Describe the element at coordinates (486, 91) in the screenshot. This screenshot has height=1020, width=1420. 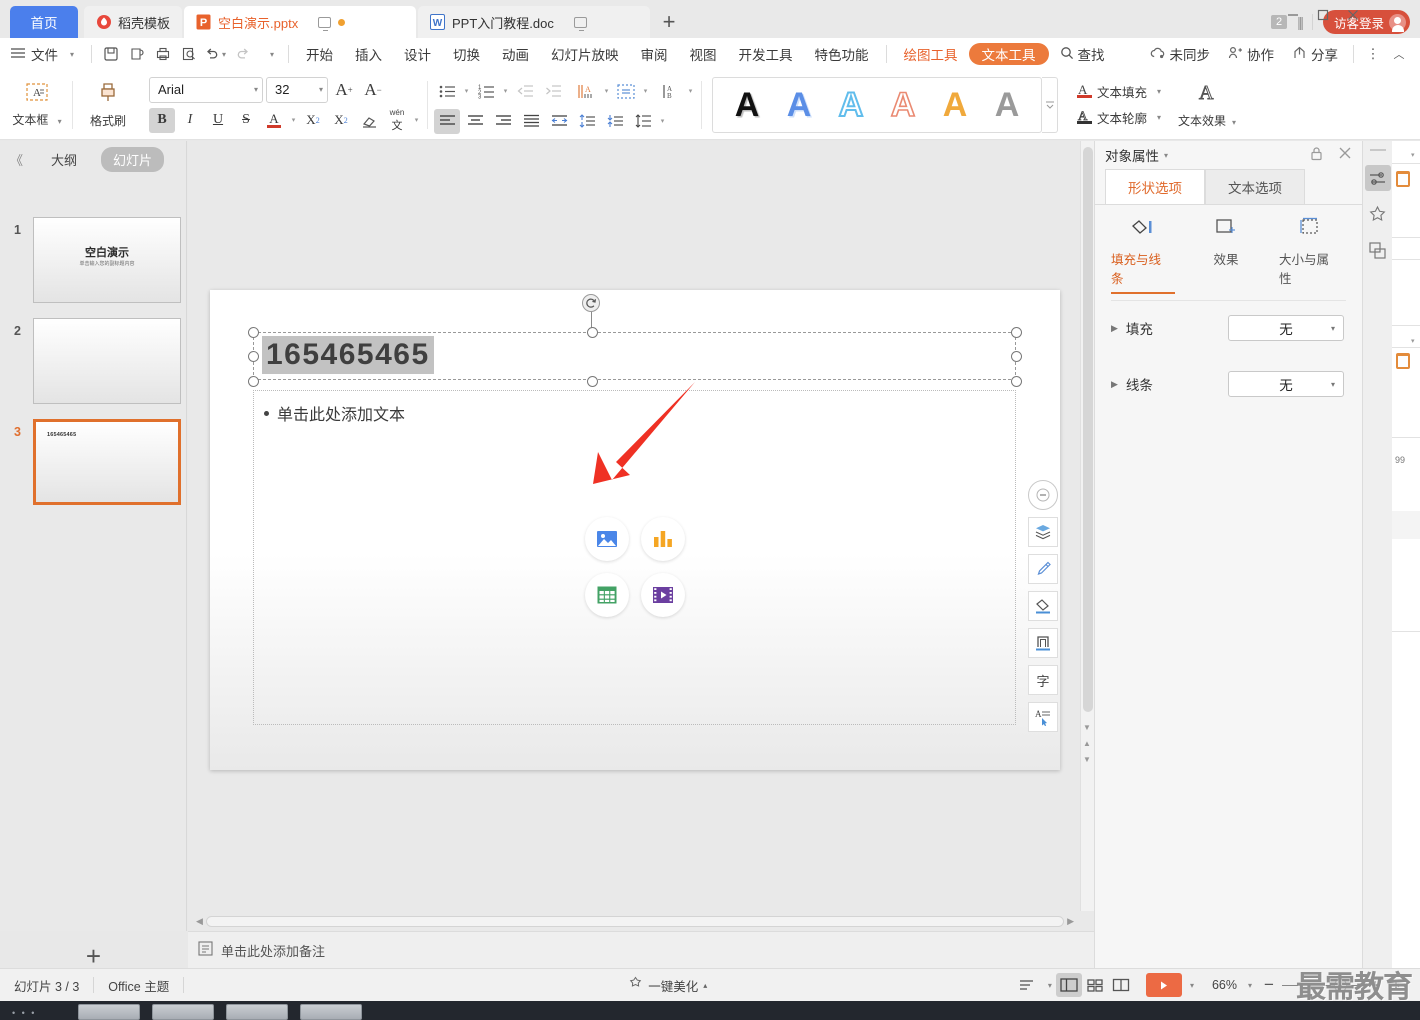
I see `numbered-list-icon: 123` at that location.